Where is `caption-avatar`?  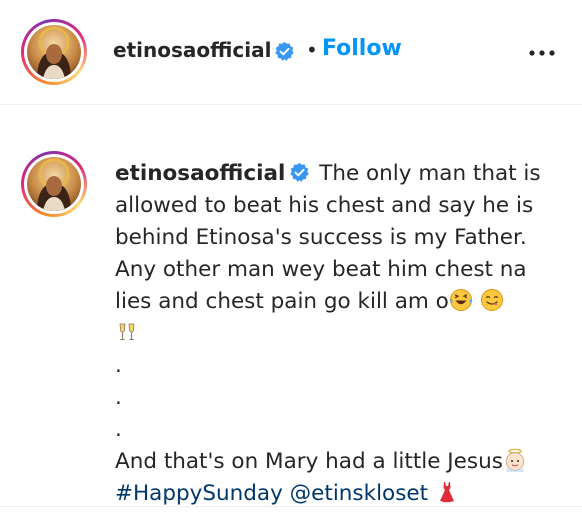 caption-avatar is located at coordinates (54, 184).